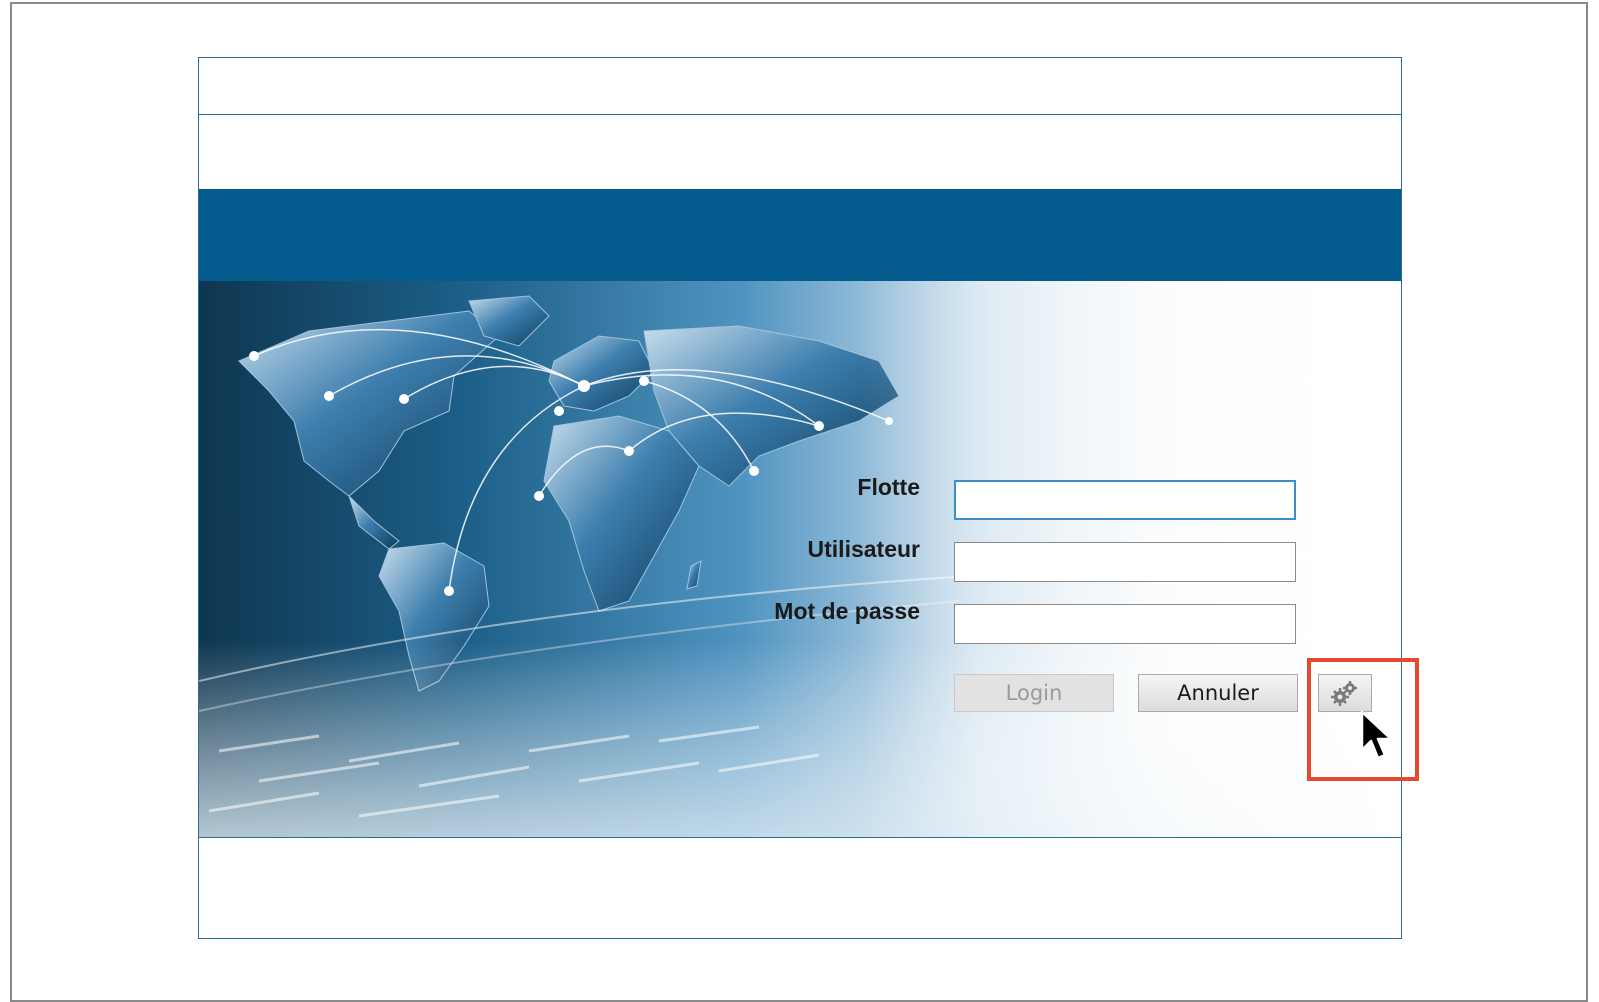 The width and height of the screenshot is (1599, 1002). I want to click on fleet-input, so click(1125, 500).